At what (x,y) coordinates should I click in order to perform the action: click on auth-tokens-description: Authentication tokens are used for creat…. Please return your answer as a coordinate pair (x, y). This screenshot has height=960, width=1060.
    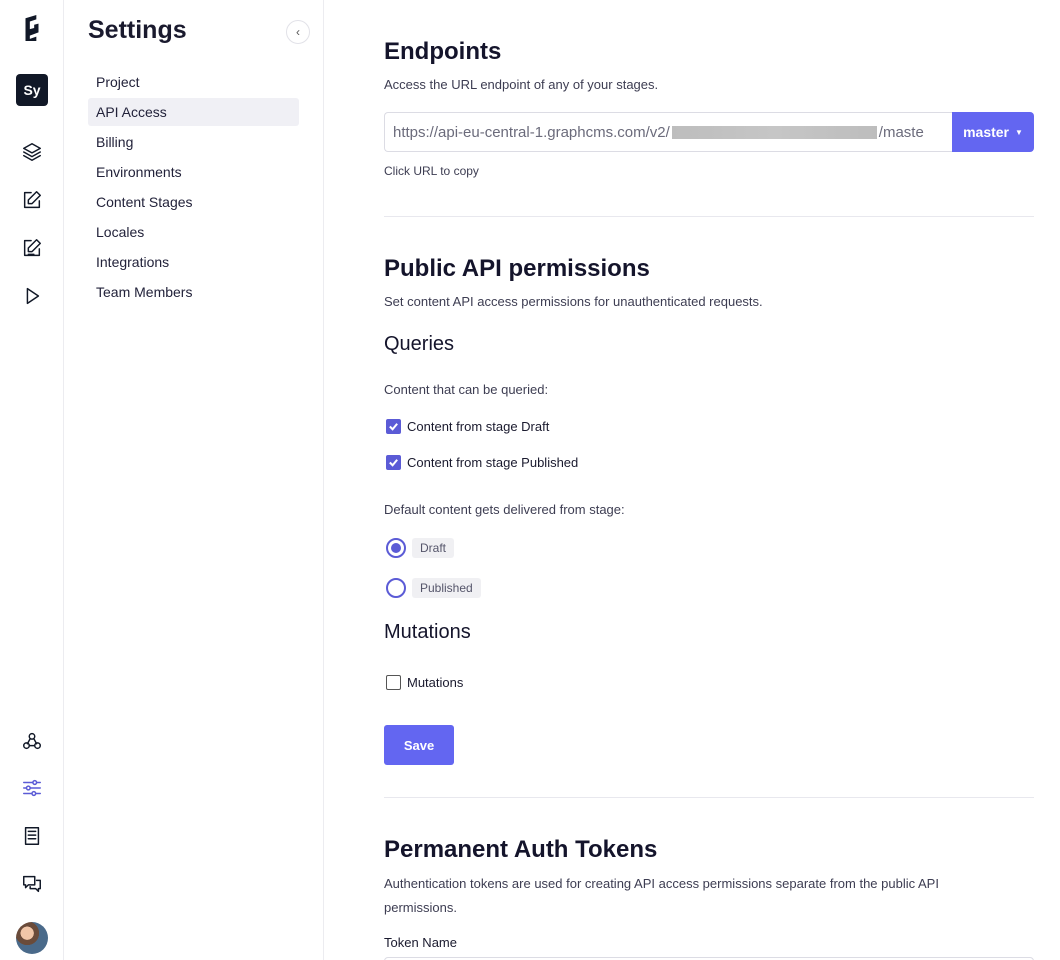
    Looking at the image, I should click on (661, 895).